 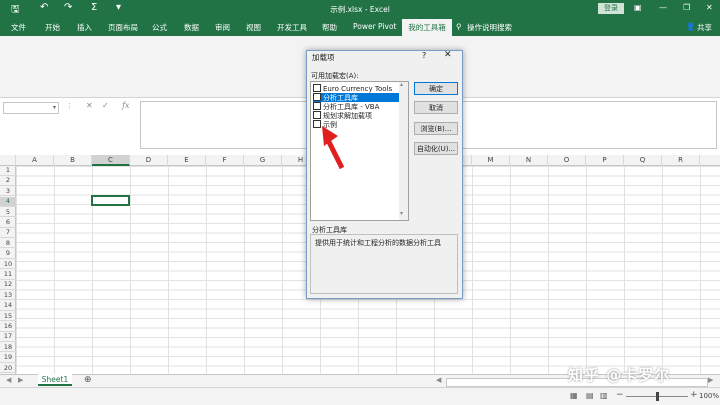 What do you see at coordinates (710, 380) in the screenshot?
I see `hscroll-right-icon: ▶` at bounding box center [710, 380].